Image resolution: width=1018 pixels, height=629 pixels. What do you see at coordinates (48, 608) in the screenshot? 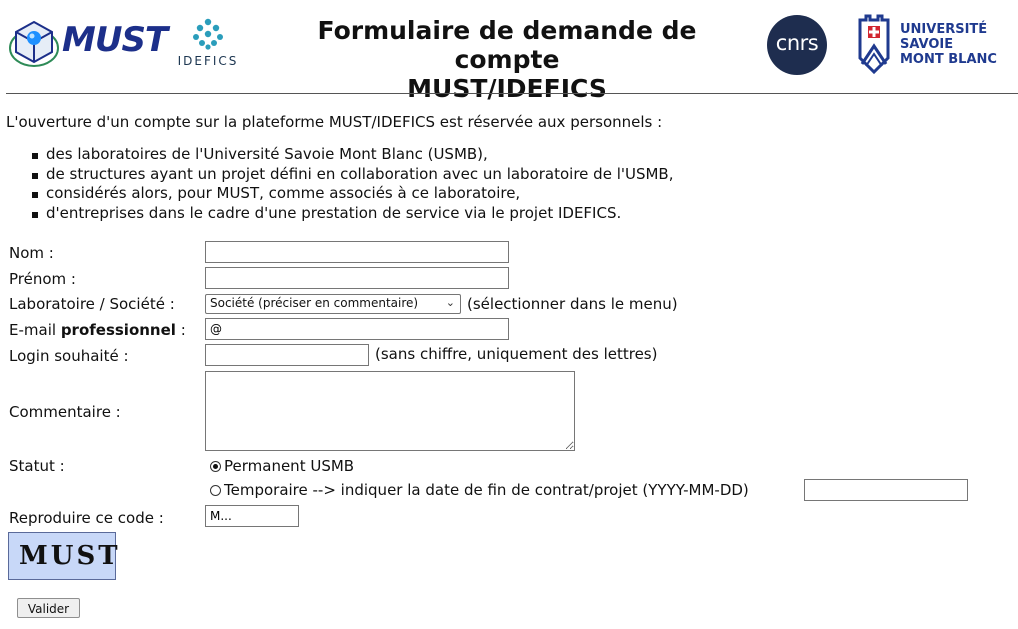
I see `submit-button: Valider` at bounding box center [48, 608].